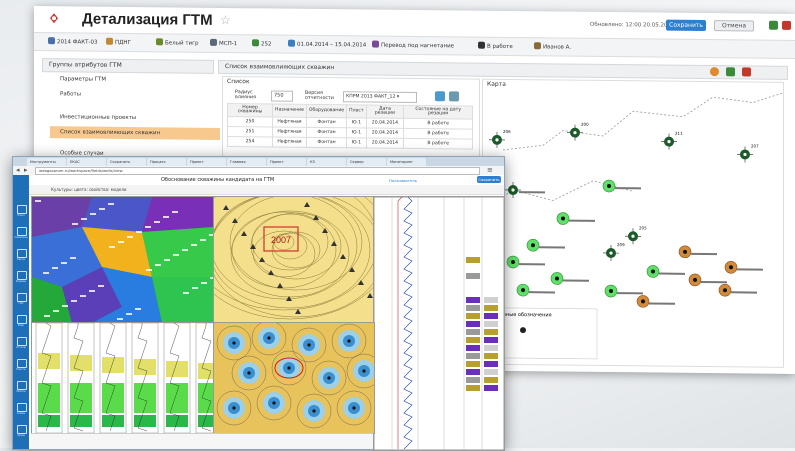  What do you see at coordinates (86, 162) in the screenshot?
I see `browser-tab: ЕКАС` at bounding box center [86, 162].